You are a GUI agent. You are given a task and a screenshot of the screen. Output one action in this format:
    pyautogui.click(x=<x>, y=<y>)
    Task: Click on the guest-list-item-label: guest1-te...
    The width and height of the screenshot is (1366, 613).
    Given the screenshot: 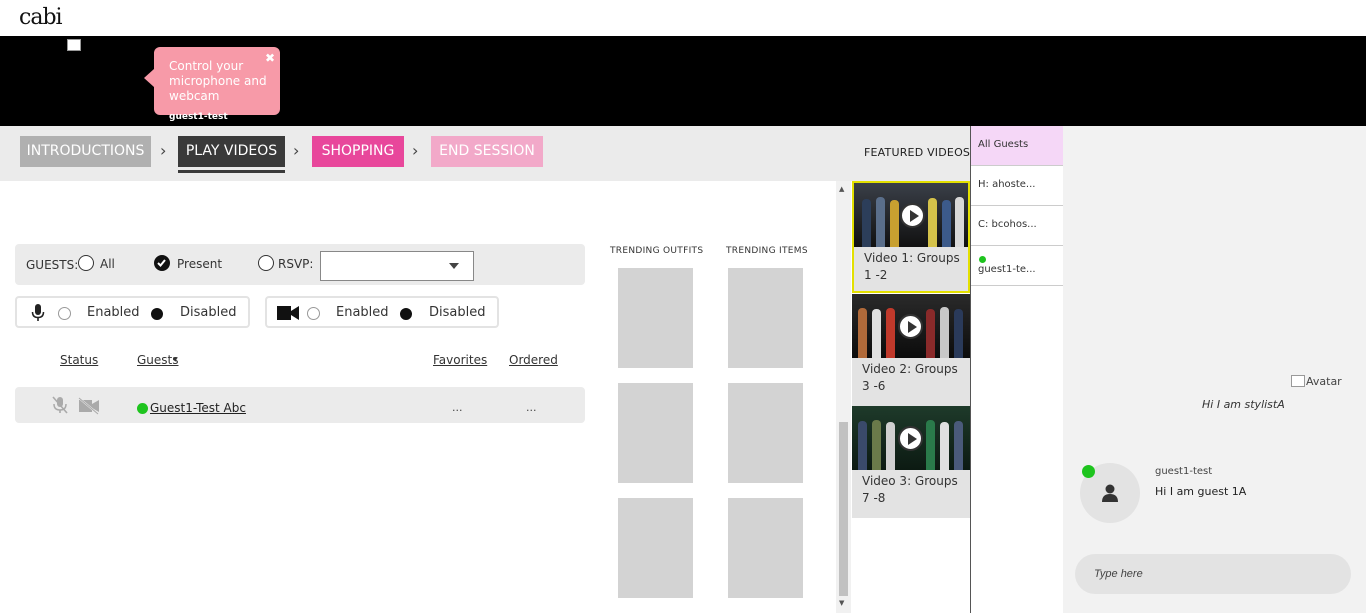 What is the action you would take?
    pyautogui.click(x=1007, y=269)
    